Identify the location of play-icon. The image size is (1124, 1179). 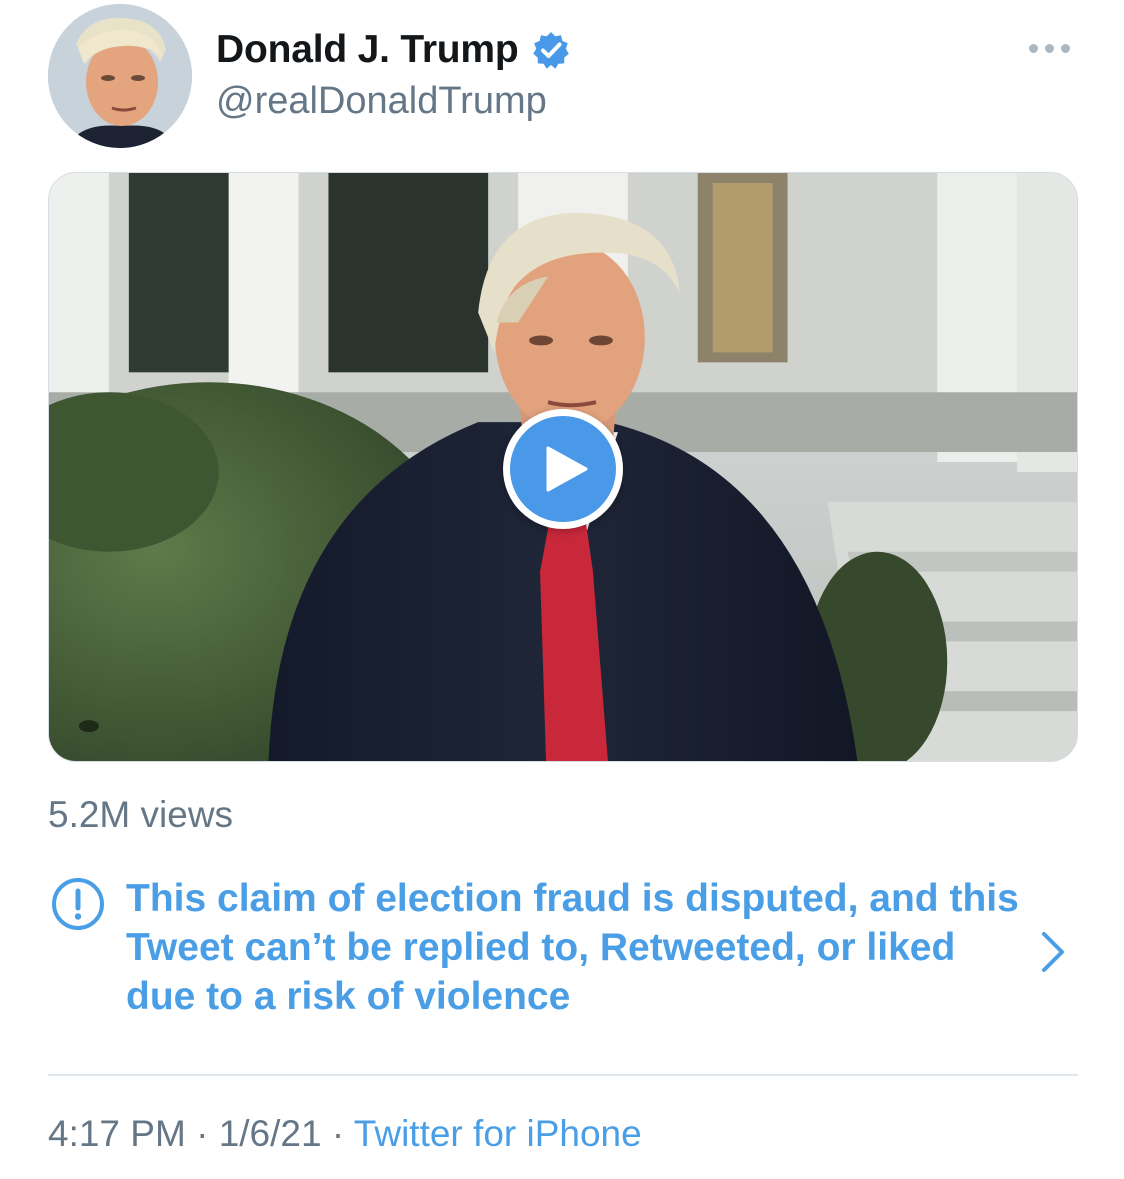
(567, 469).